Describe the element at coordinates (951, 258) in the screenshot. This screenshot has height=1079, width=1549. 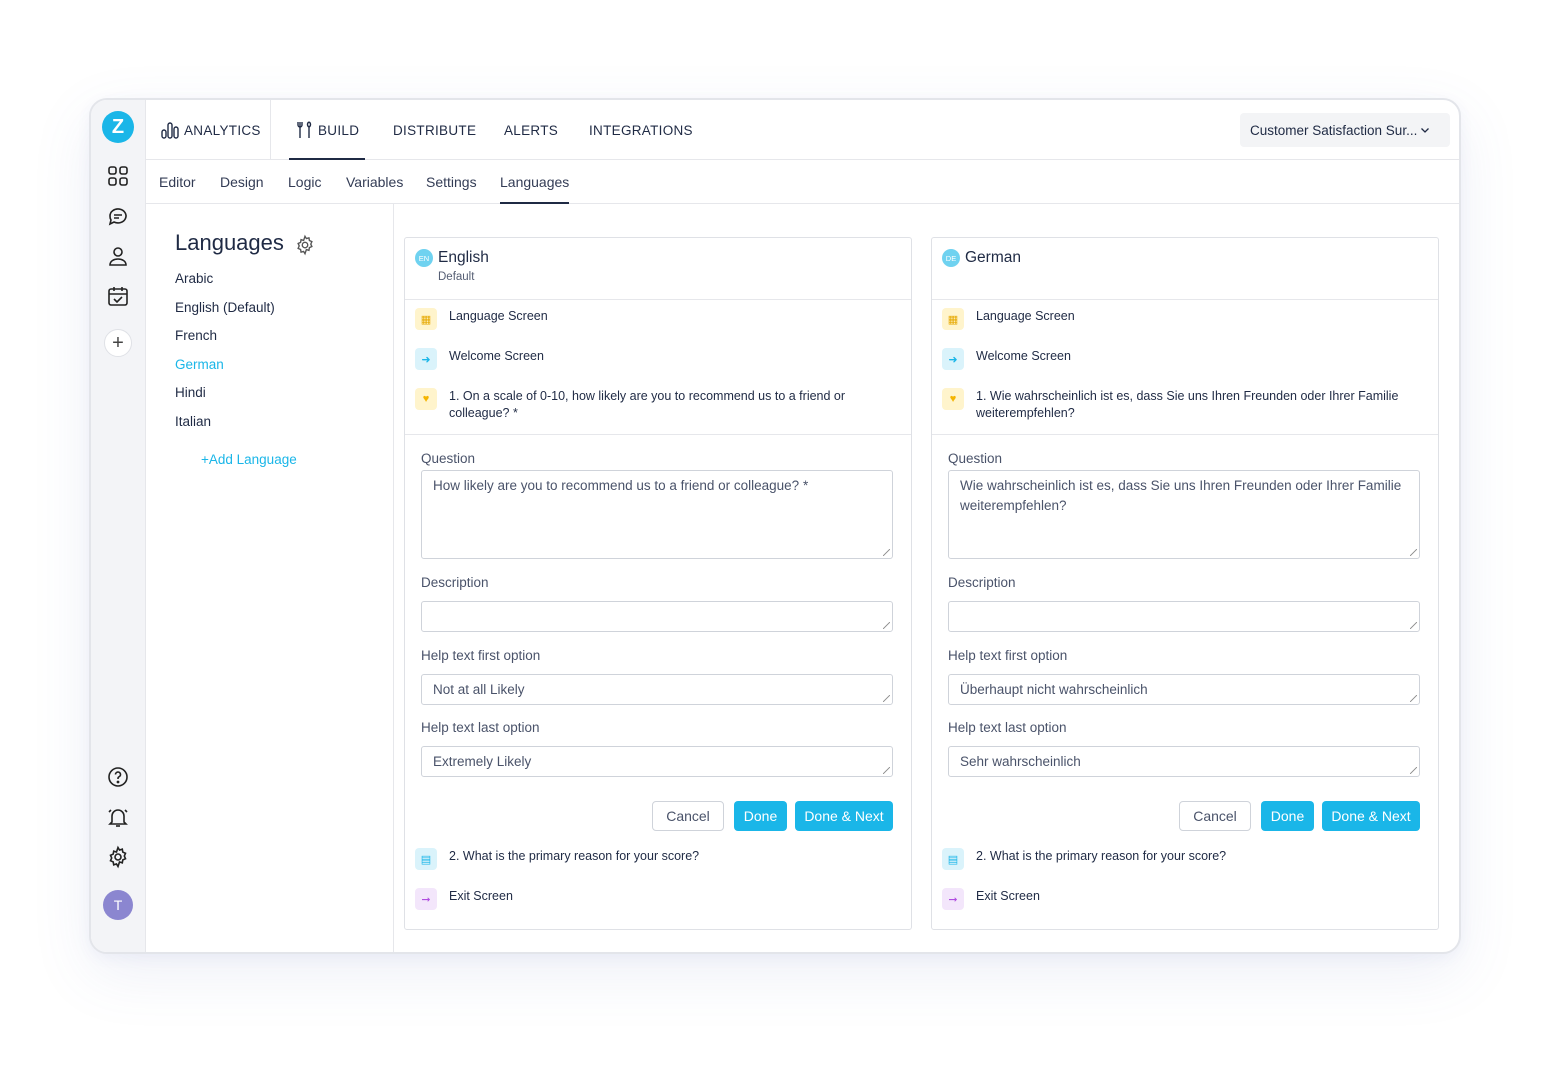
I see `language-code-badge: DE` at that location.